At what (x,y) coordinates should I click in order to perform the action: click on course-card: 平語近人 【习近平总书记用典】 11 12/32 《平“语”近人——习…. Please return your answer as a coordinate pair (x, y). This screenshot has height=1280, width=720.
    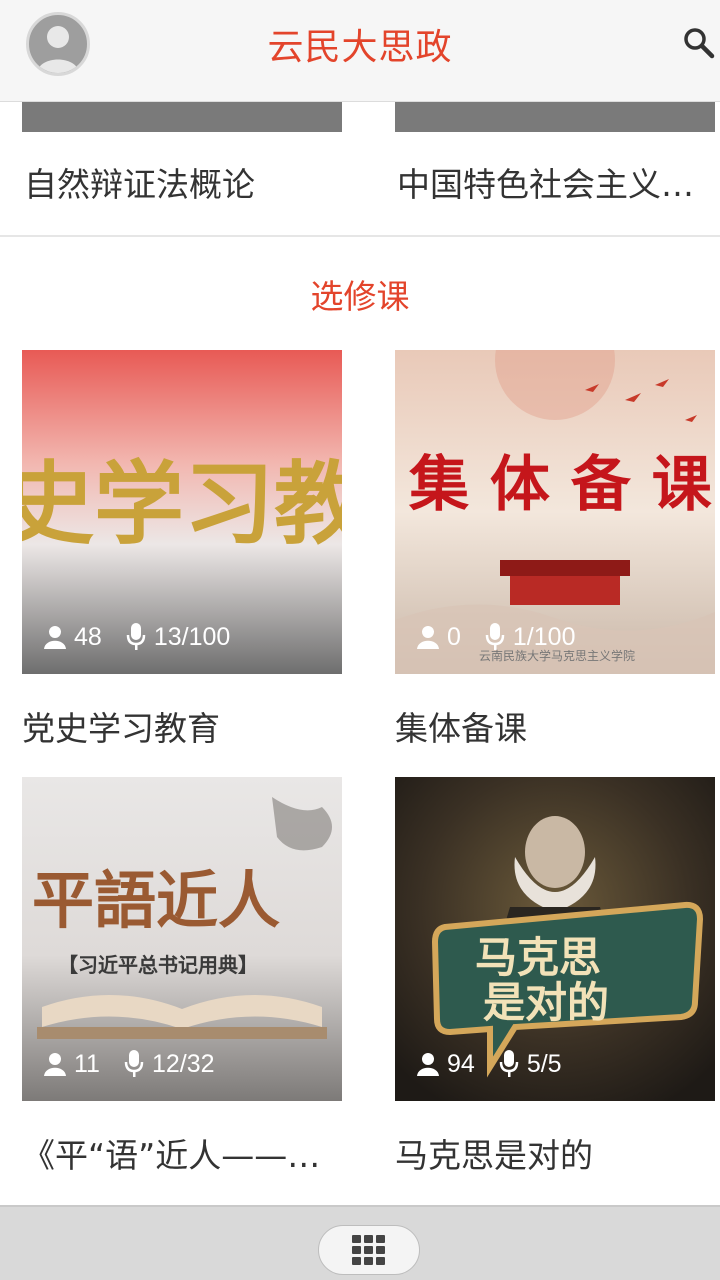
    Looking at the image, I should click on (182, 977).